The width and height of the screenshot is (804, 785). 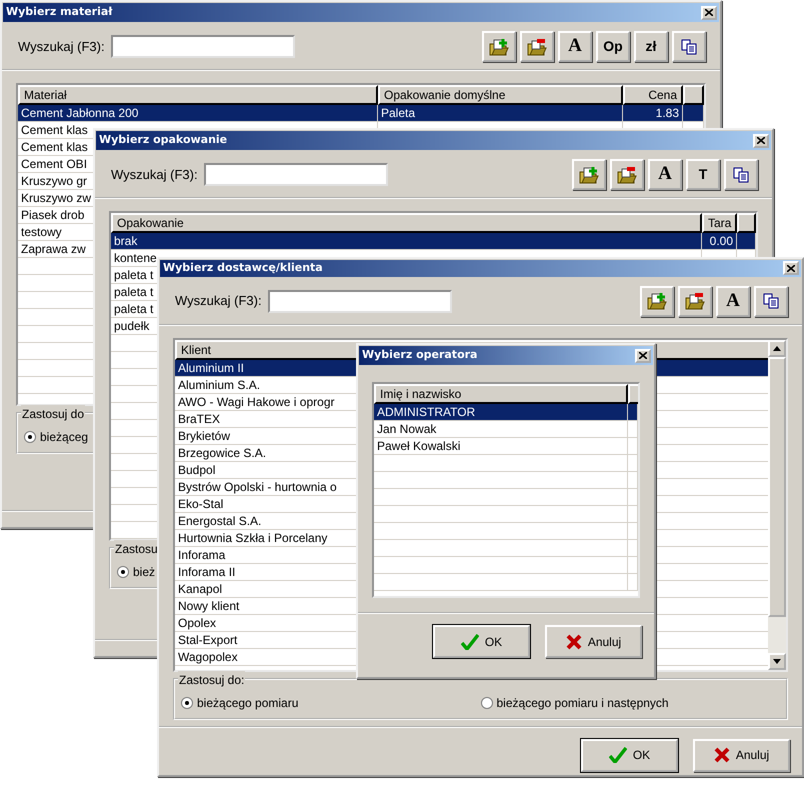 What do you see at coordinates (613, 46) in the screenshot?
I see `toolbar-button: Op` at bounding box center [613, 46].